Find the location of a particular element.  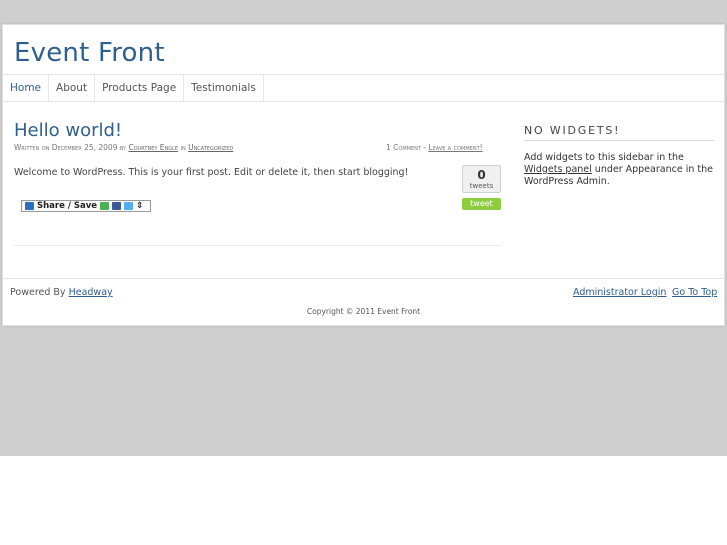

leave-comment-link: Leave a comment! is located at coordinates (455, 147).